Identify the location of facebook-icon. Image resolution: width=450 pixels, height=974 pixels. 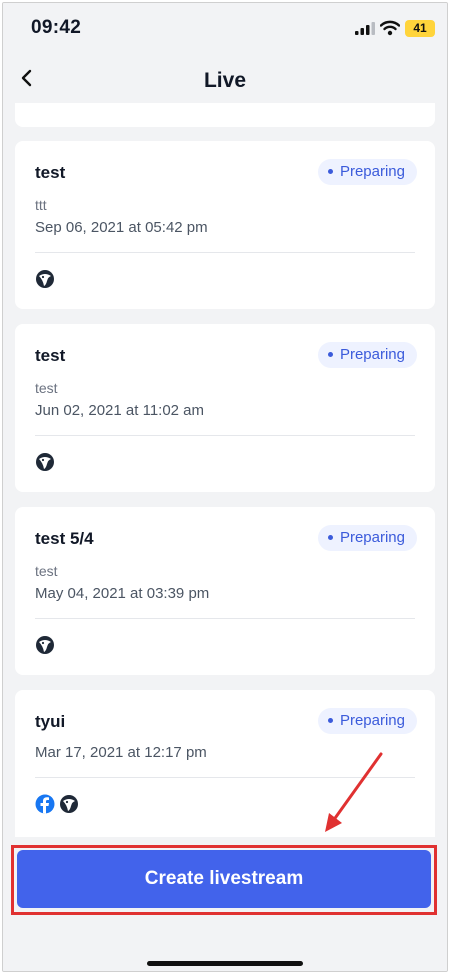
(45, 804).